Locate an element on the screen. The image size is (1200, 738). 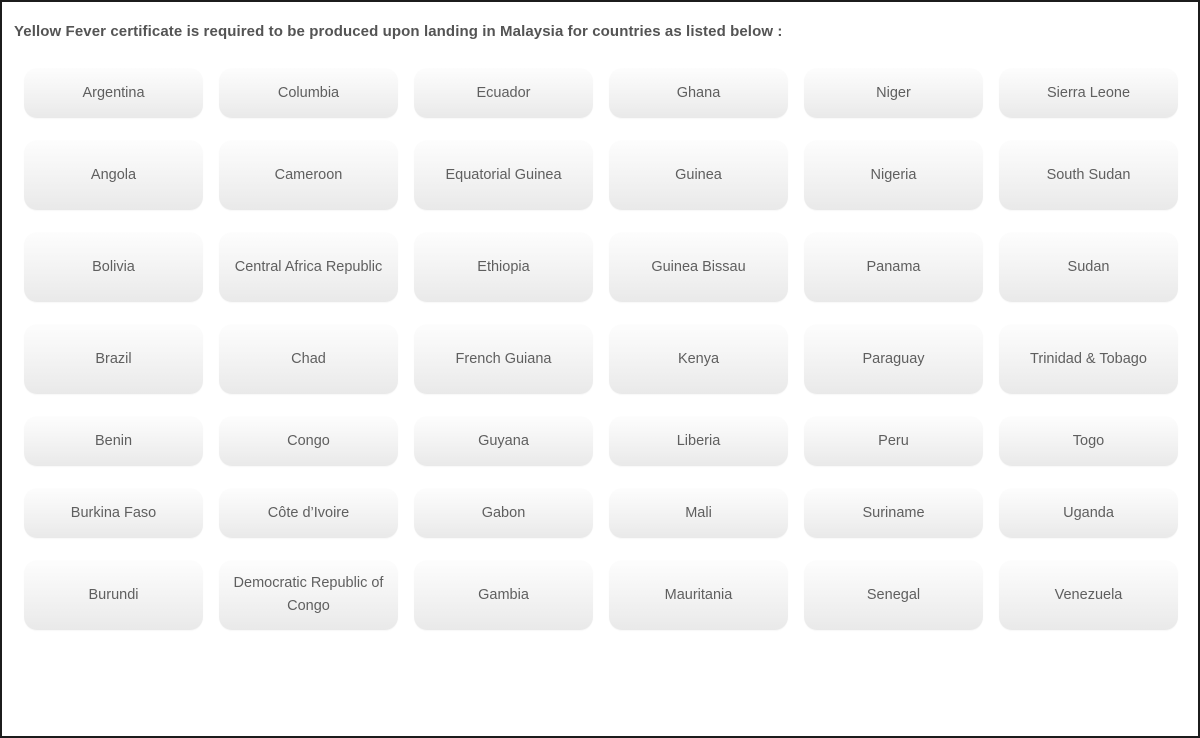
country-chip: Sudan is located at coordinates (1088, 267).